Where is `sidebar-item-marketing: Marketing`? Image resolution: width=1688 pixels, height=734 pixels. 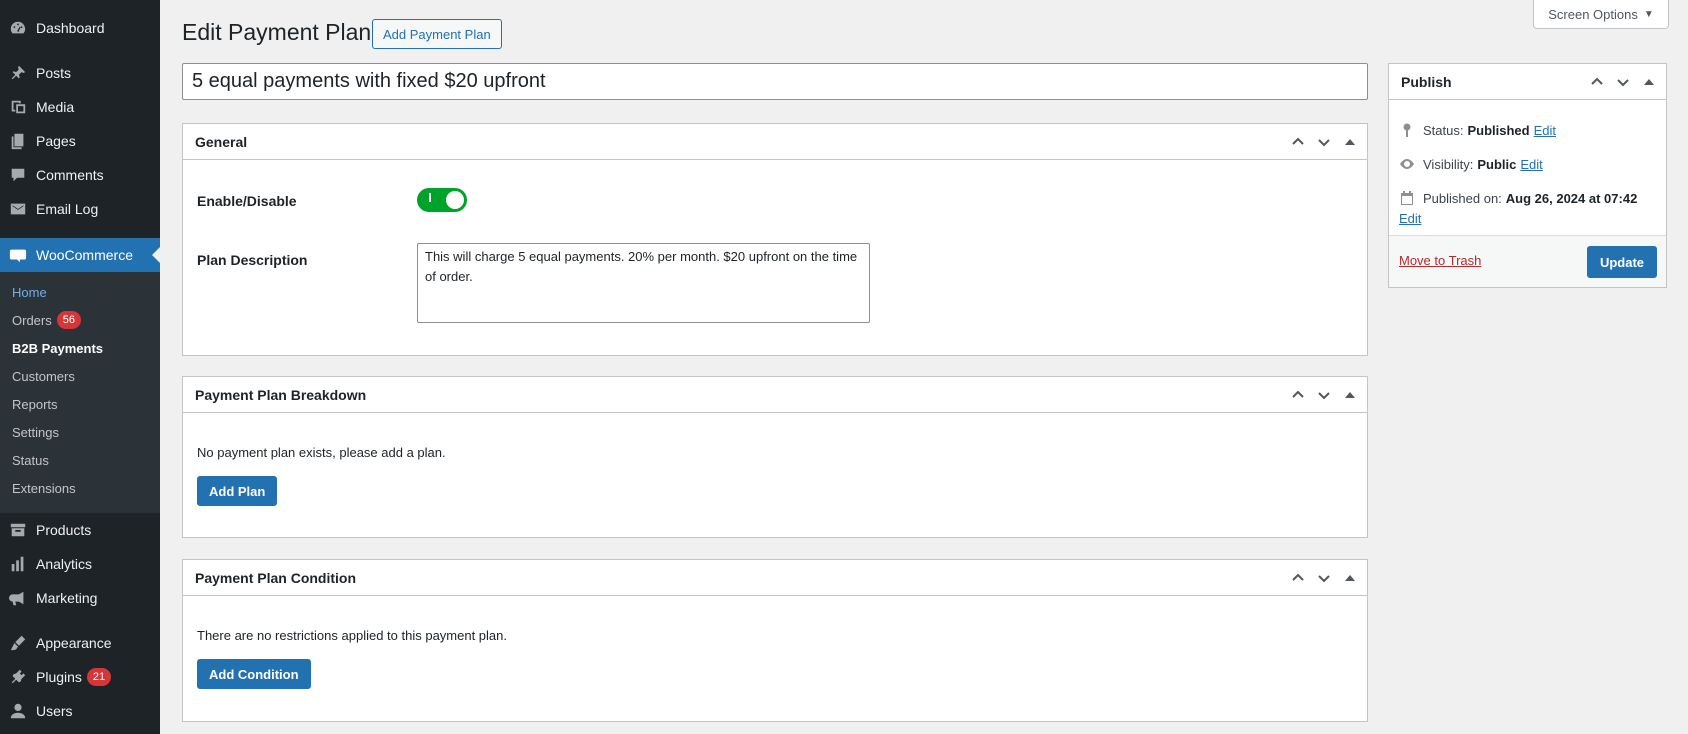 sidebar-item-marketing: Marketing is located at coordinates (80, 598).